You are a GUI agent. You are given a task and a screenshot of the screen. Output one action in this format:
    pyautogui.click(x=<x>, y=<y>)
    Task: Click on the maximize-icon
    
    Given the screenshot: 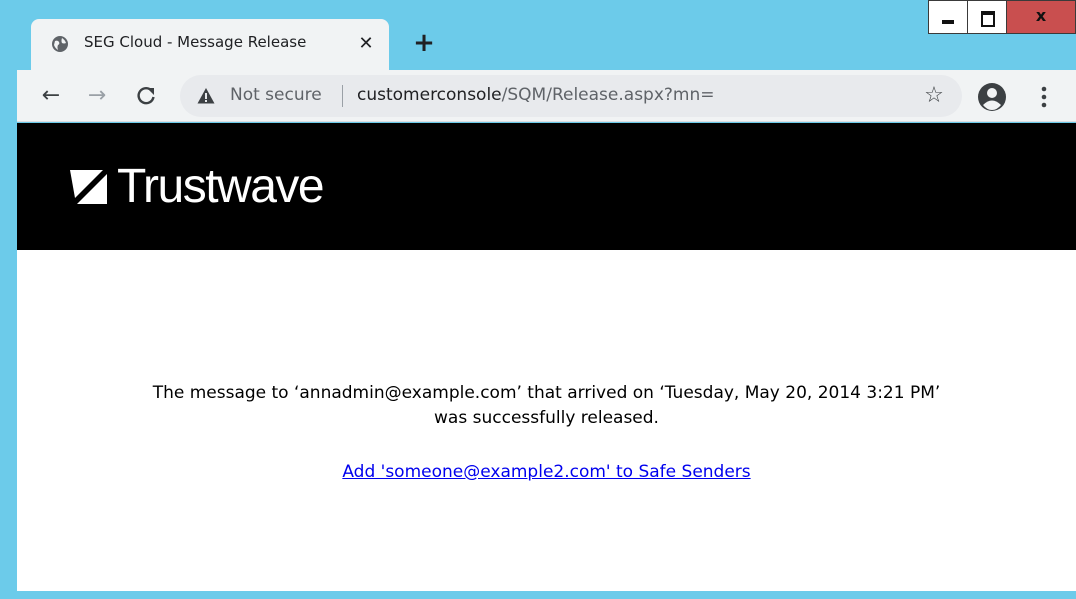 What is the action you would take?
    pyautogui.click(x=988, y=19)
    